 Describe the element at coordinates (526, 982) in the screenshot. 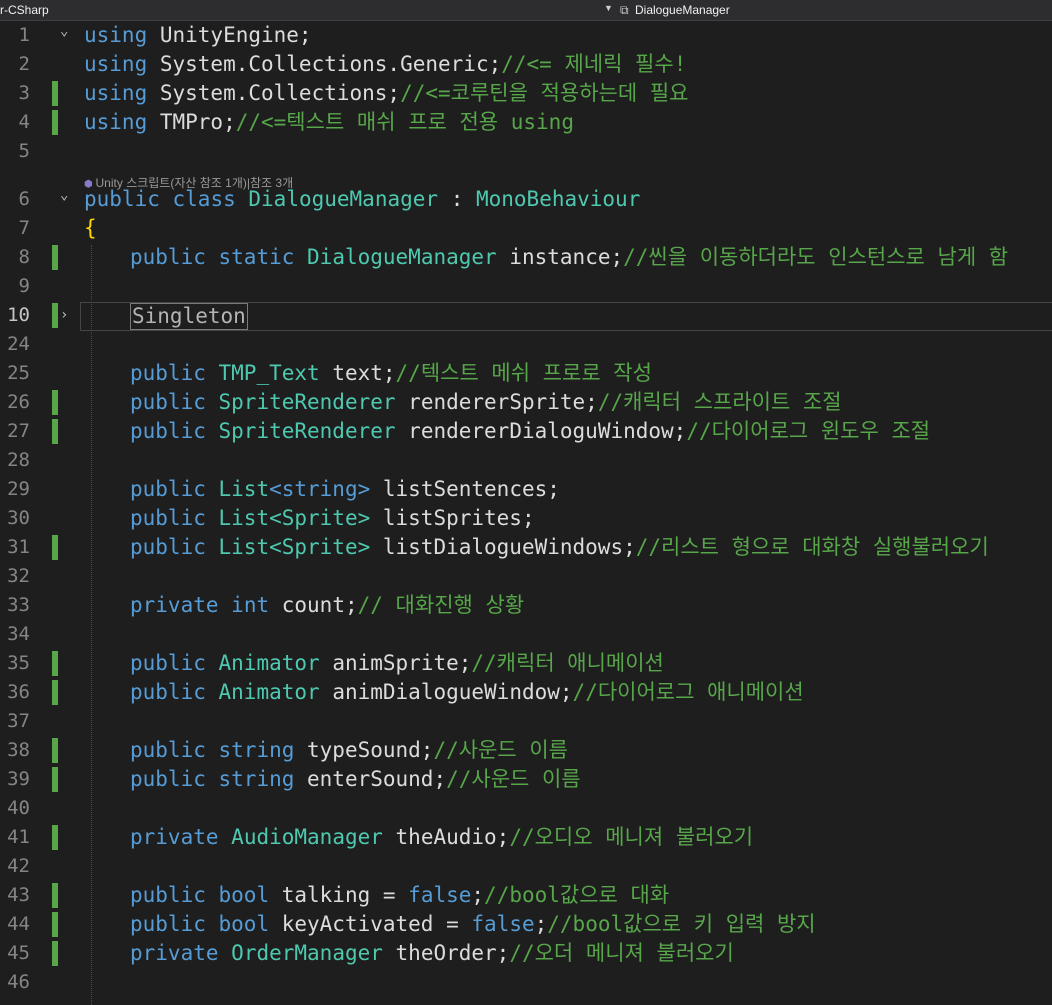

I see `code-line: 46` at that location.